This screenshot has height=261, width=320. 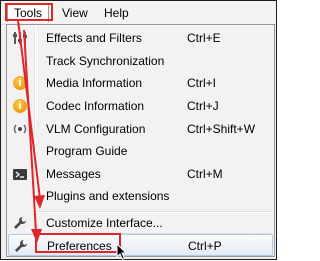 I want to click on mouse-cursor-icon, so click(x=122, y=252).